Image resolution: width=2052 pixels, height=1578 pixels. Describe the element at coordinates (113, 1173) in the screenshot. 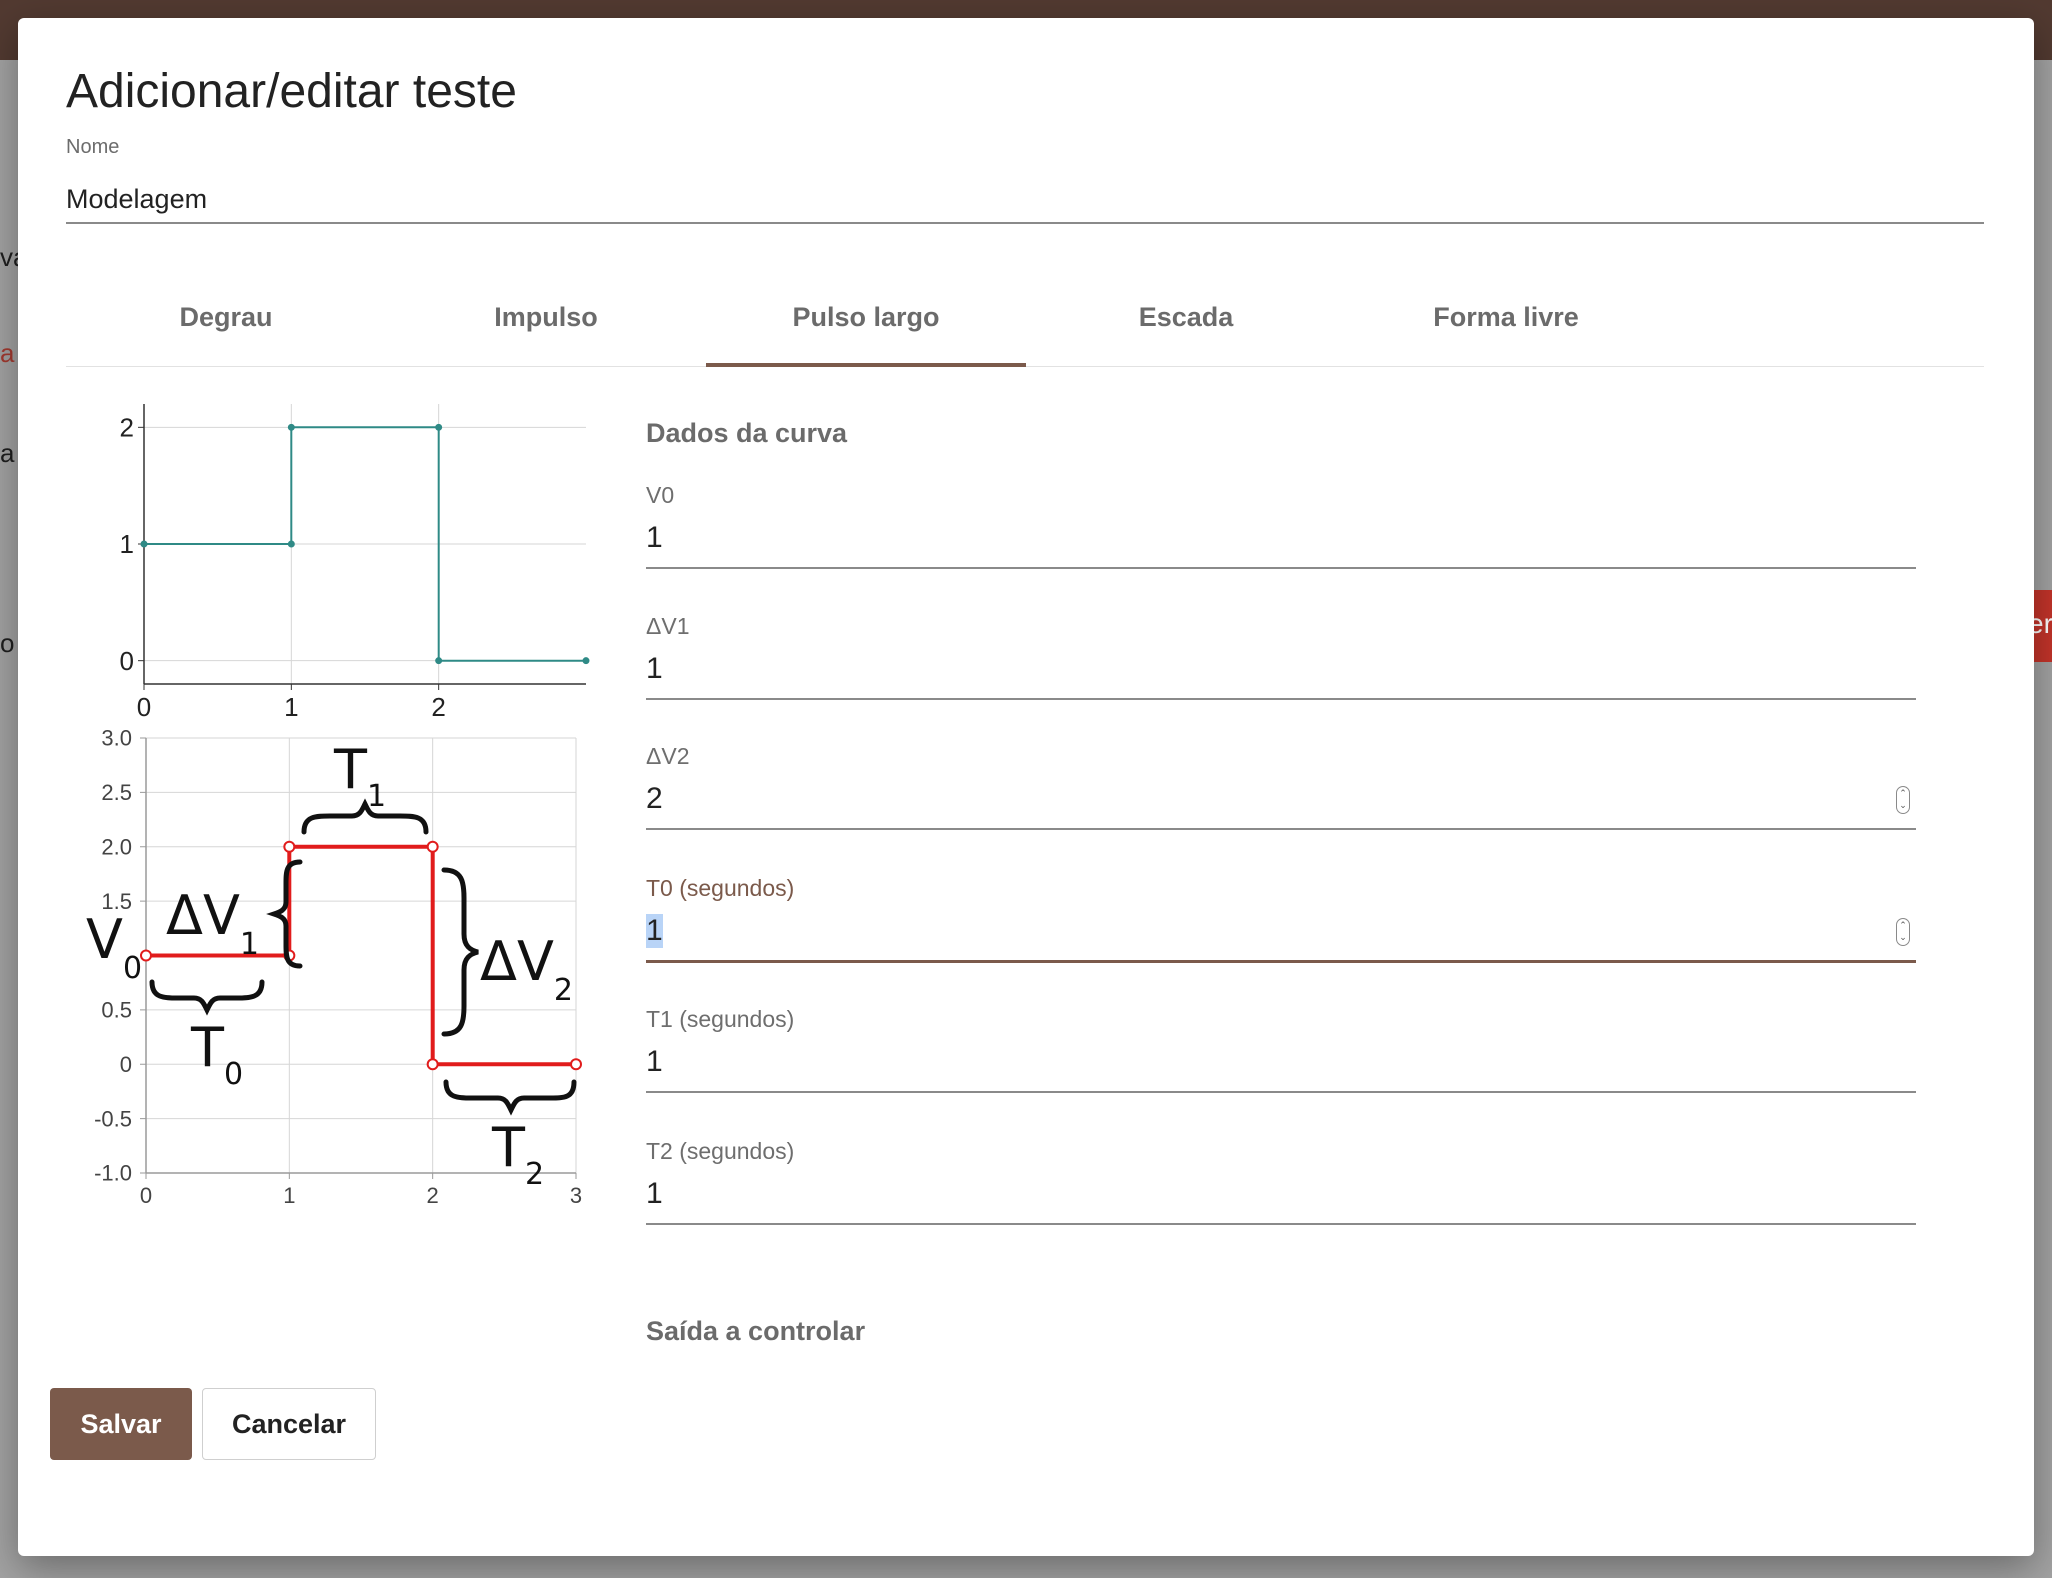

I see `y-tick-label: -1.0` at that location.